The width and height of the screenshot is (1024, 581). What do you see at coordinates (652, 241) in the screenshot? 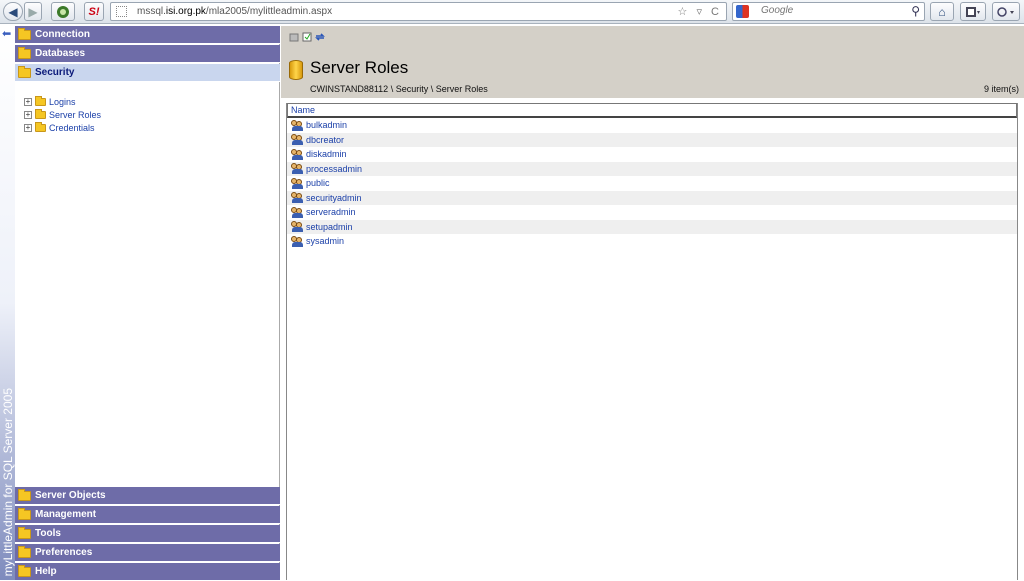
I see `table-row: sysadmin` at bounding box center [652, 241].